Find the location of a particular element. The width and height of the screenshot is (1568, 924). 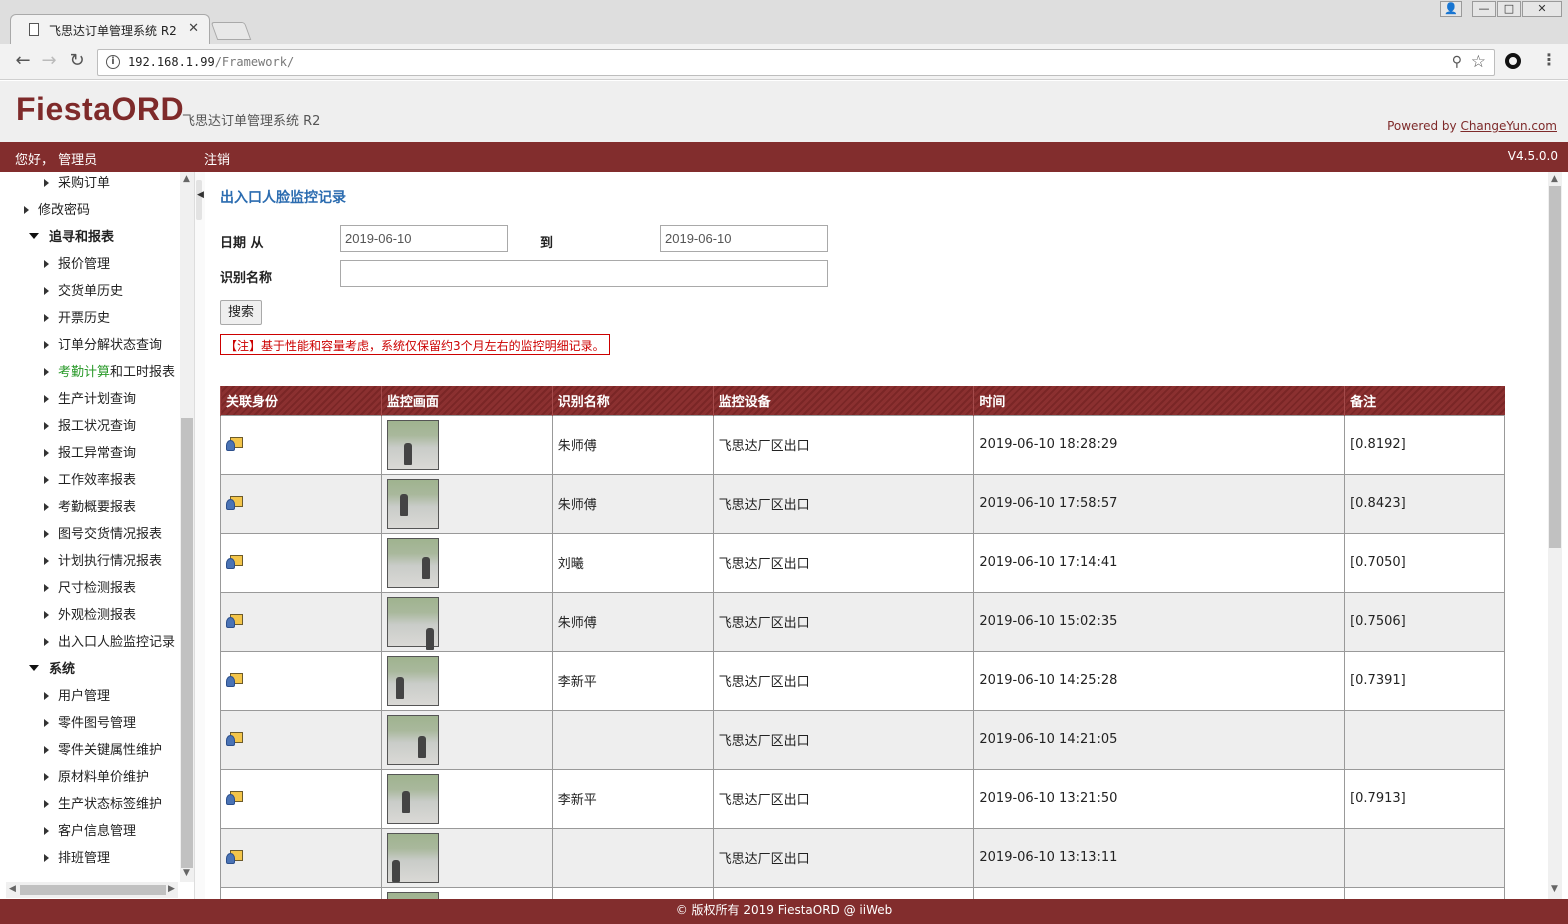

pin-icon: ⚲ is located at coordinates (1457, 62).